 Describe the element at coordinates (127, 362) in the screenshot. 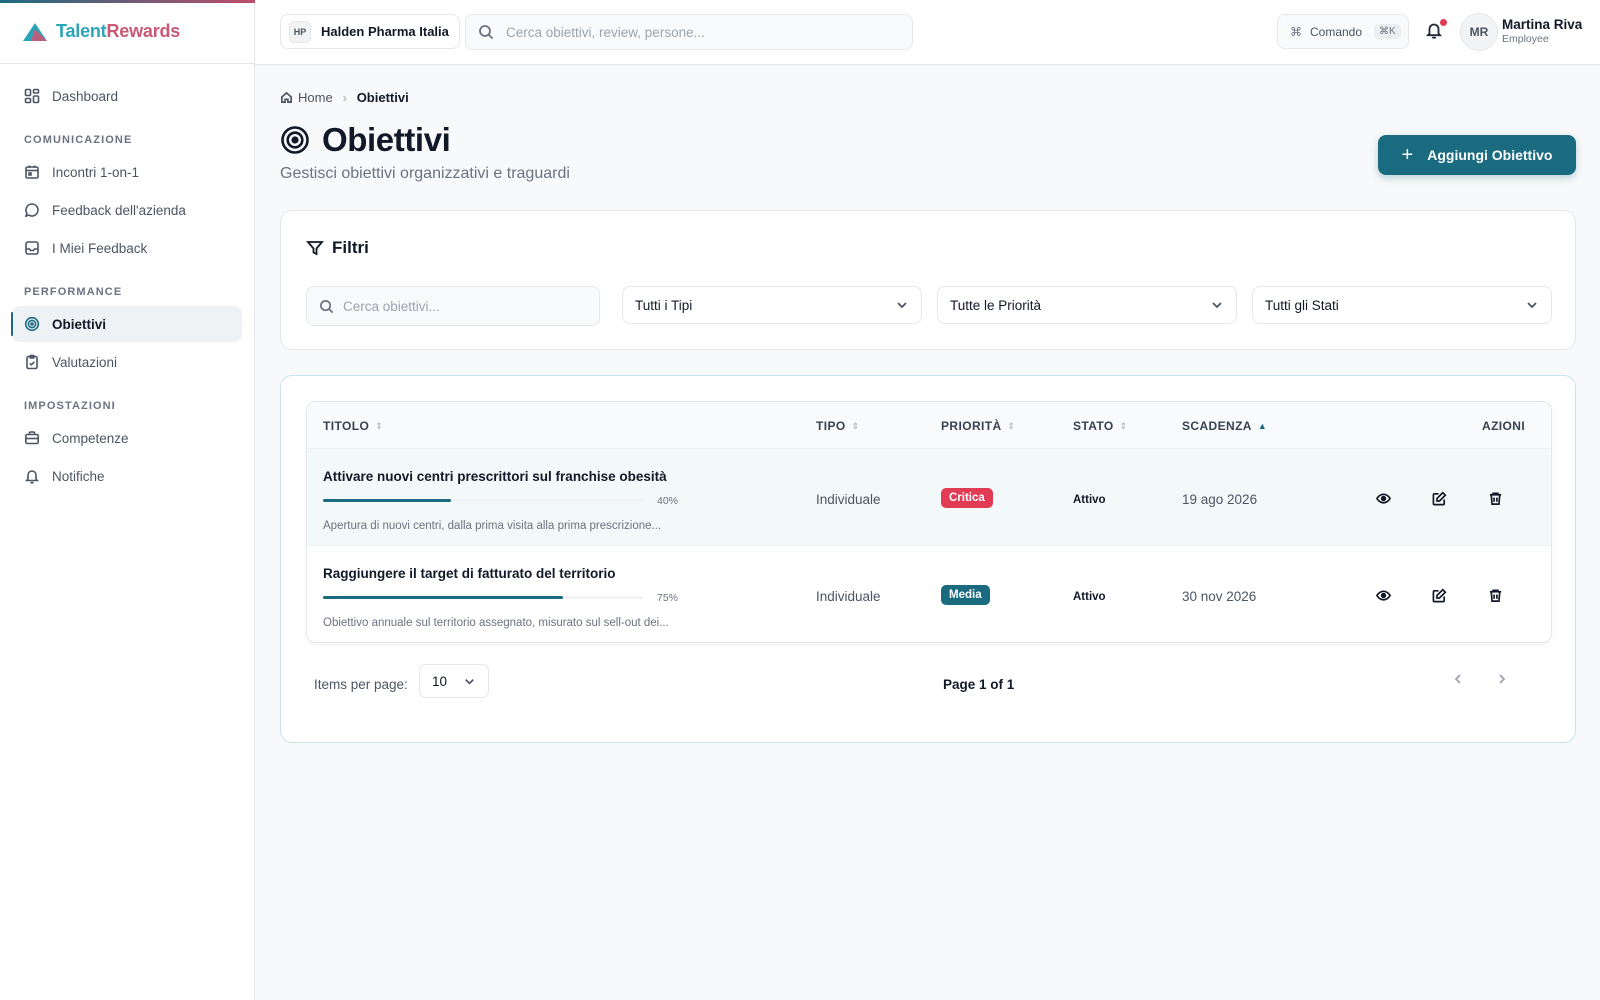

I see `sidebar-item-valutazioni: Valutazioni` at that location.